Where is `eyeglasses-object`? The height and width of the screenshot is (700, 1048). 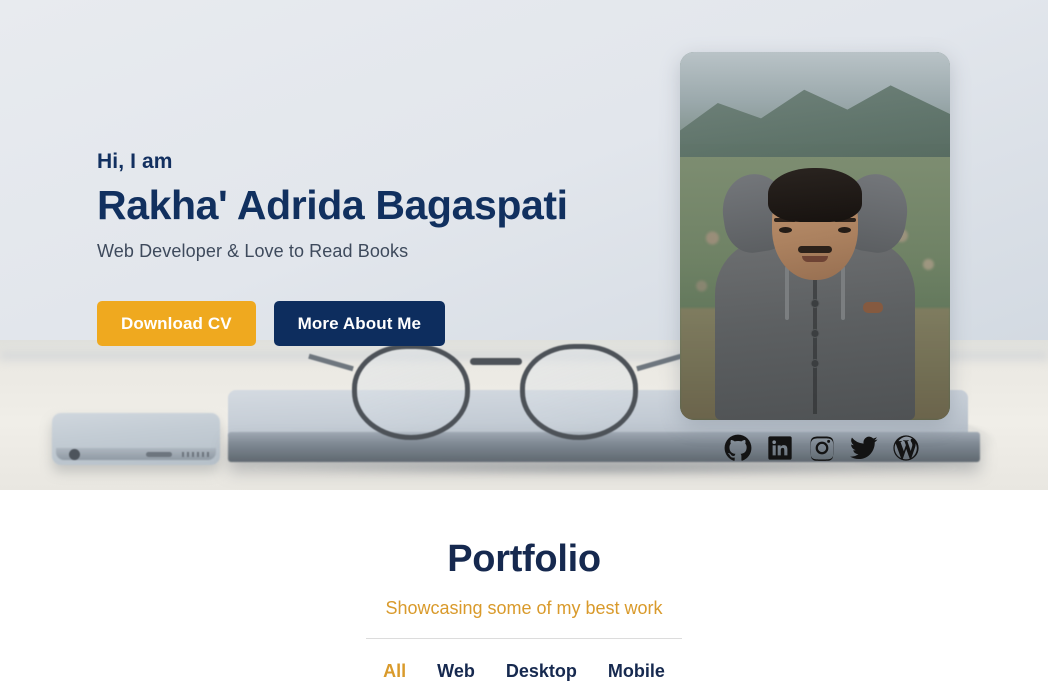 eyeglasses-object is located at coordinates (495, 394).